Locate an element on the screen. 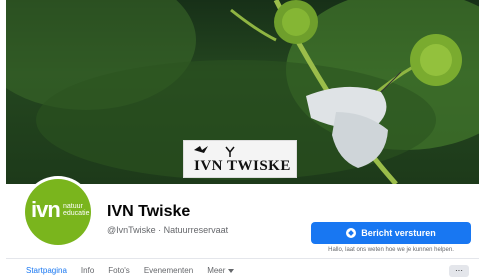  avatar: ivn natuur educatie is located at coordinates (58, 212).